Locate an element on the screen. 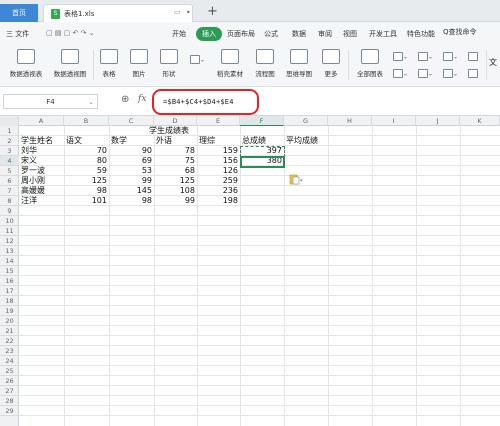  score-cell: 159 is located at coordinates (217, 151).